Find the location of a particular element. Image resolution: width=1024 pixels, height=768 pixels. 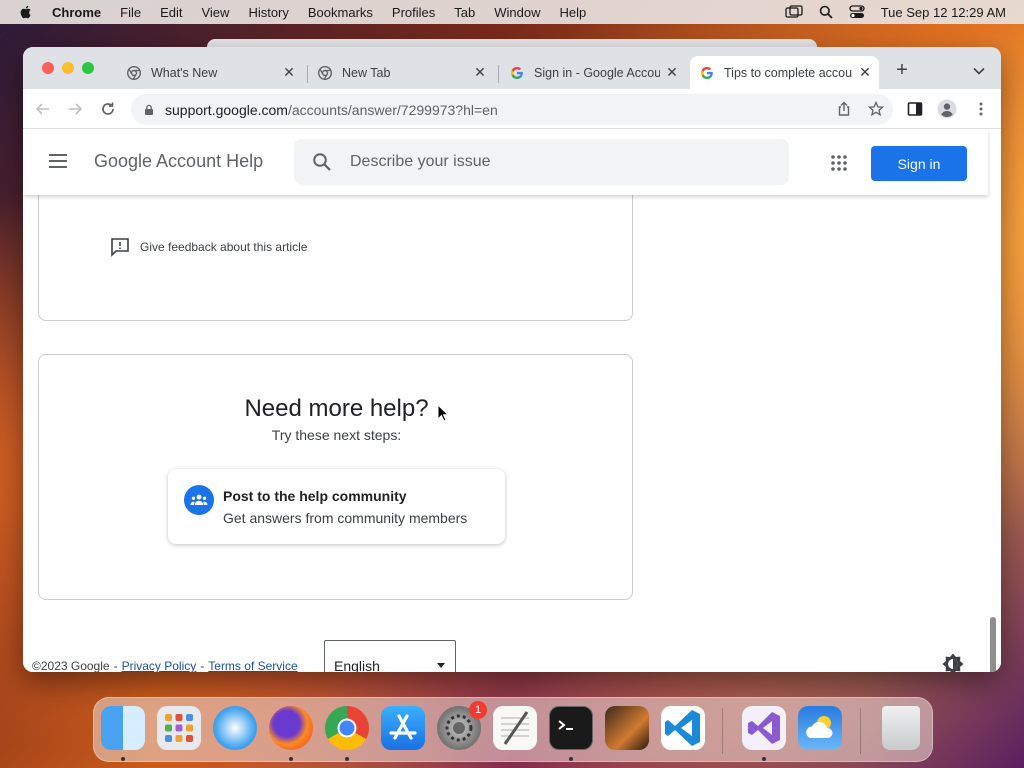

profile-avatar-icon is located at coordinates (947, 109).